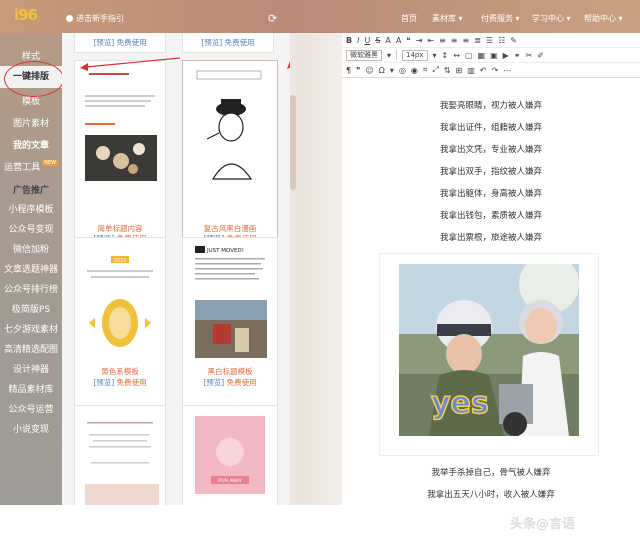  What do you see at coordinates (31, 368) in the screenshot?
I see `sidebar-item-design: 设计神器` at bounding box center [31, 368].